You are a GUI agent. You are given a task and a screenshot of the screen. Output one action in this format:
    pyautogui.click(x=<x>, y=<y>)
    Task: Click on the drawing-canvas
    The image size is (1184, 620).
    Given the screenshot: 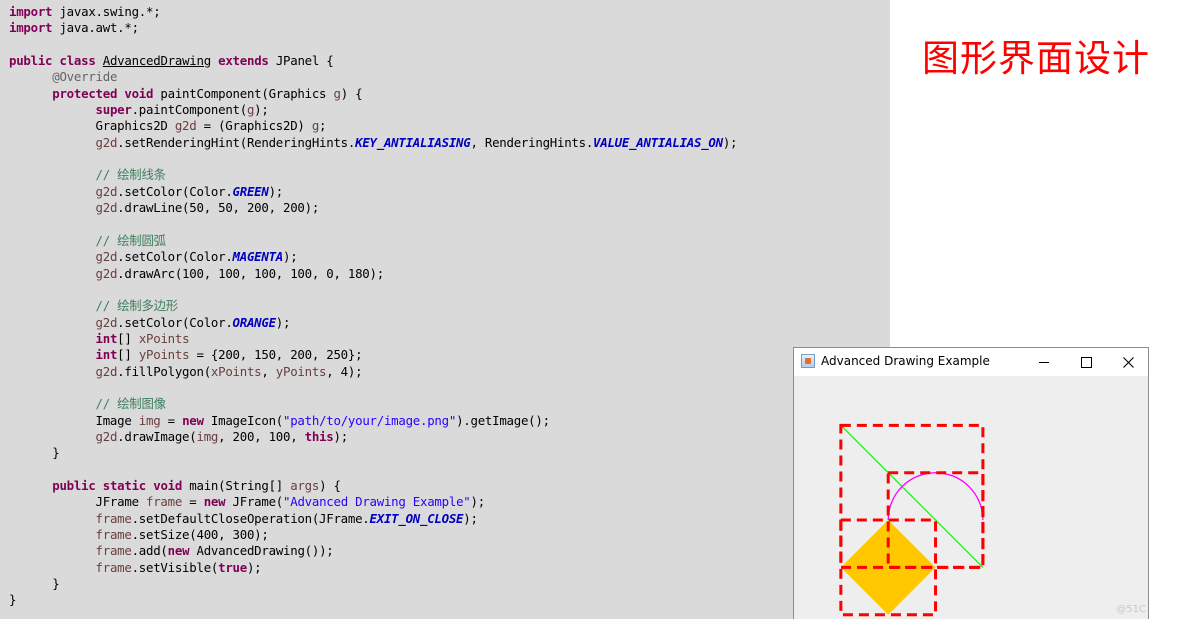 What is the action you would take?
    pyautogui.click(x=912, y=520)
    